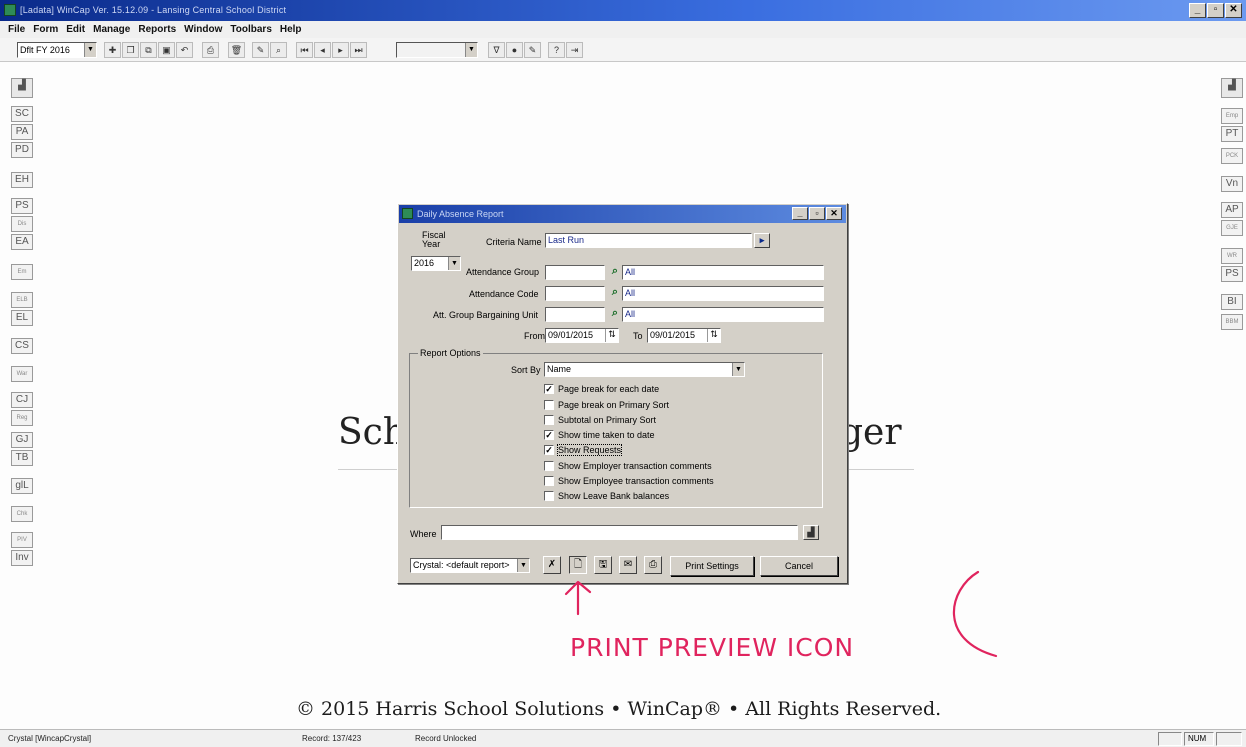 This screenshot has height=747, width=1246. What do you see at coordinates (304, 50) in the screenshot?
I see `first-record-icon: ⏮` at bounding box center [304, 50].